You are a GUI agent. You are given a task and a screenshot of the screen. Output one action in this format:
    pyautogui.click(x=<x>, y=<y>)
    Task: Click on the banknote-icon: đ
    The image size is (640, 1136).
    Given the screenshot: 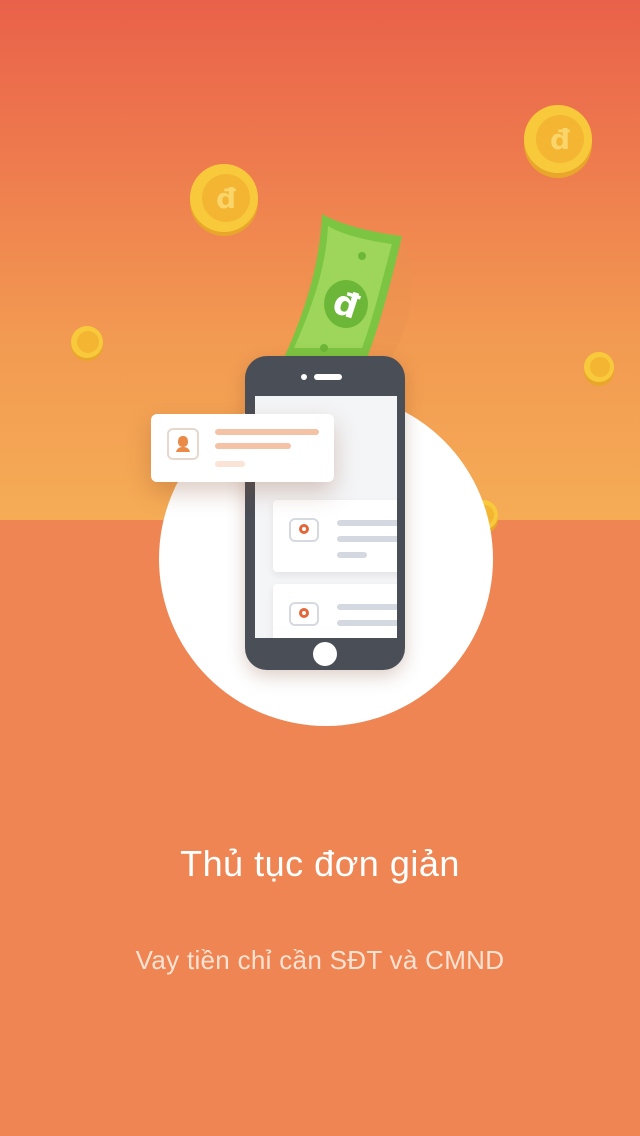 What is the action you would take?
    pyautogui.click(x=347, y=286)
    